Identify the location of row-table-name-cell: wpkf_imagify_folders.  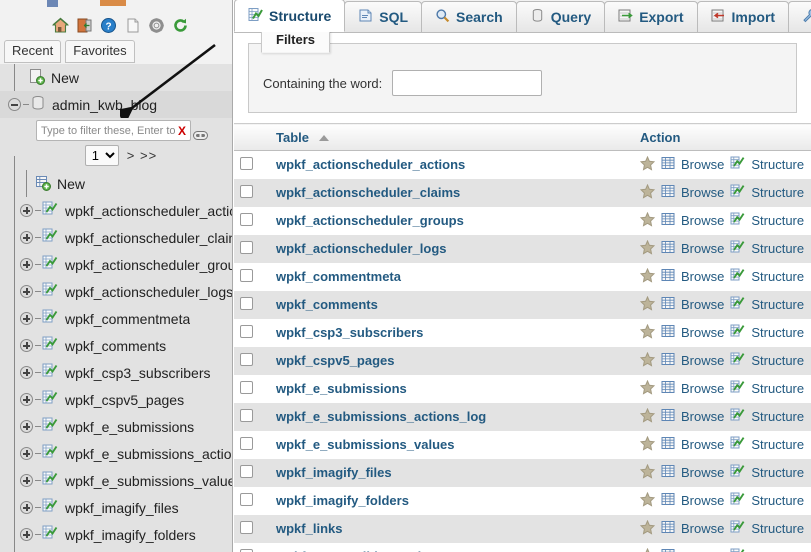
(452, 500).